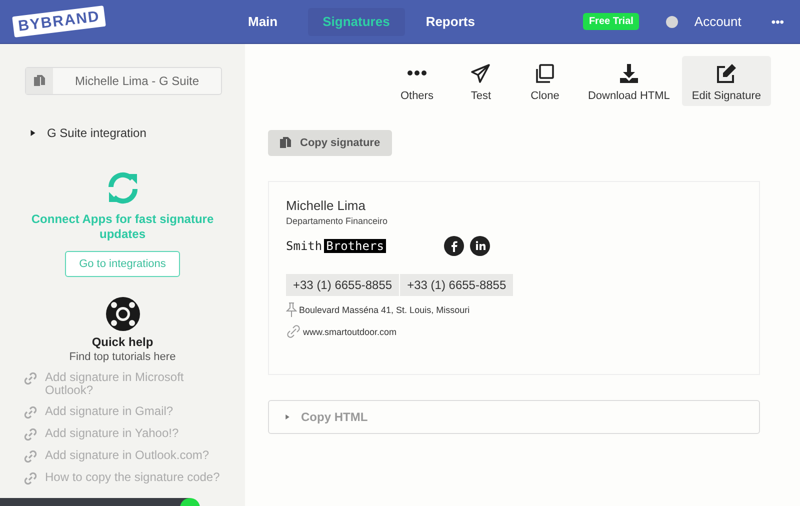  Describe the element at coordinates (481, 73) in the screenshot. I see `paper-plane-icon` at that location.